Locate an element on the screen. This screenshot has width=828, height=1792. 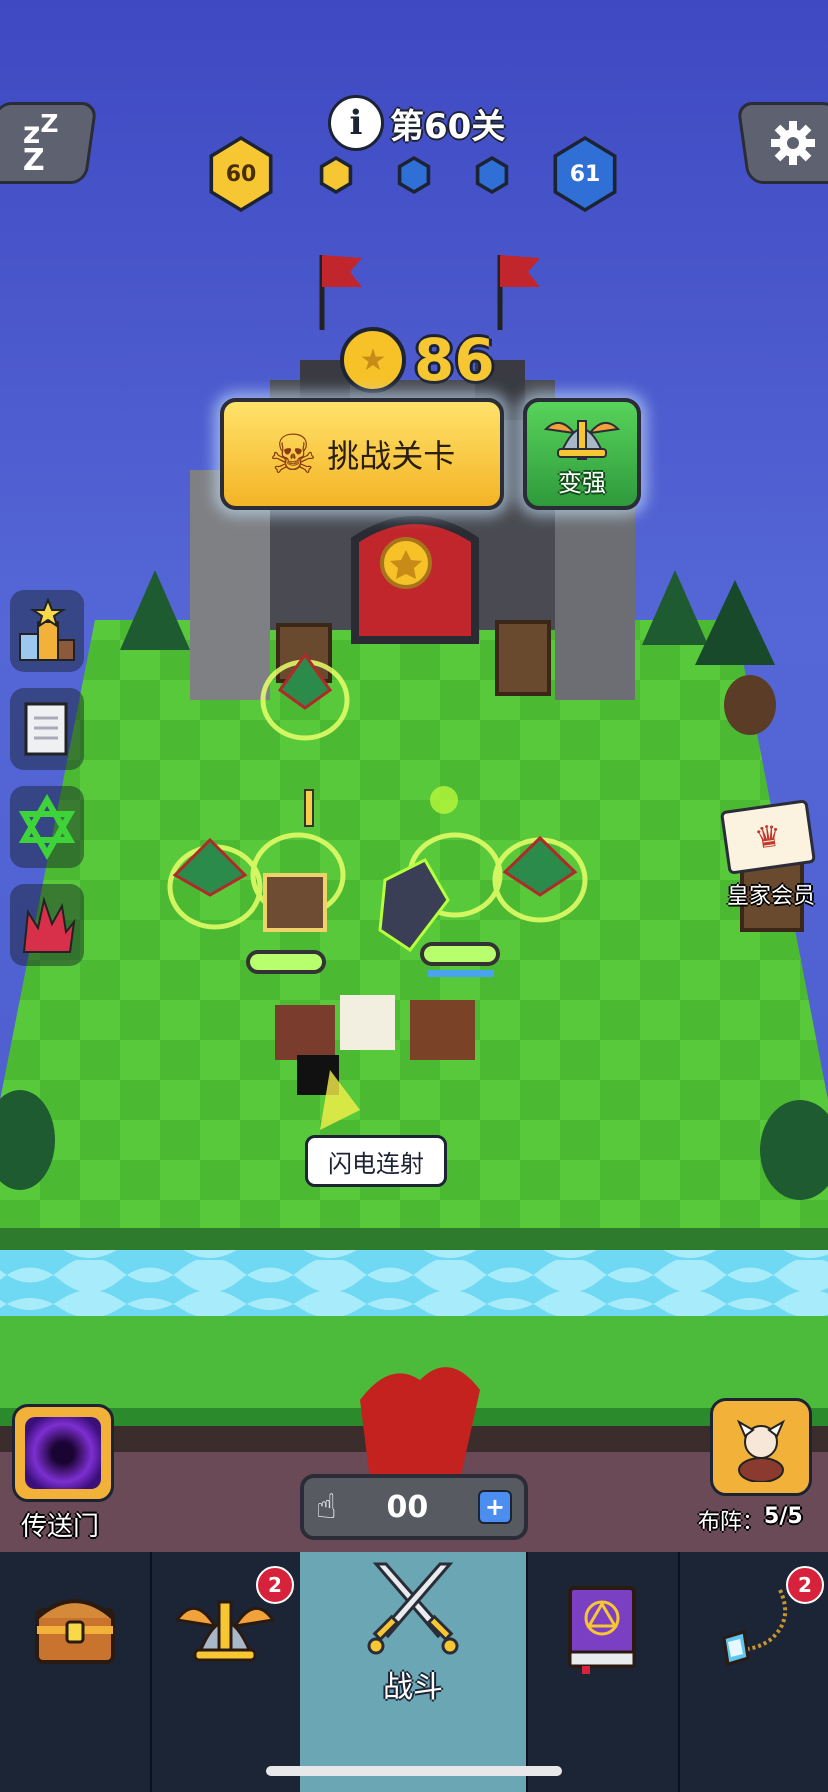
nav-amulet: 2 is located at coordinates (753, 1672).